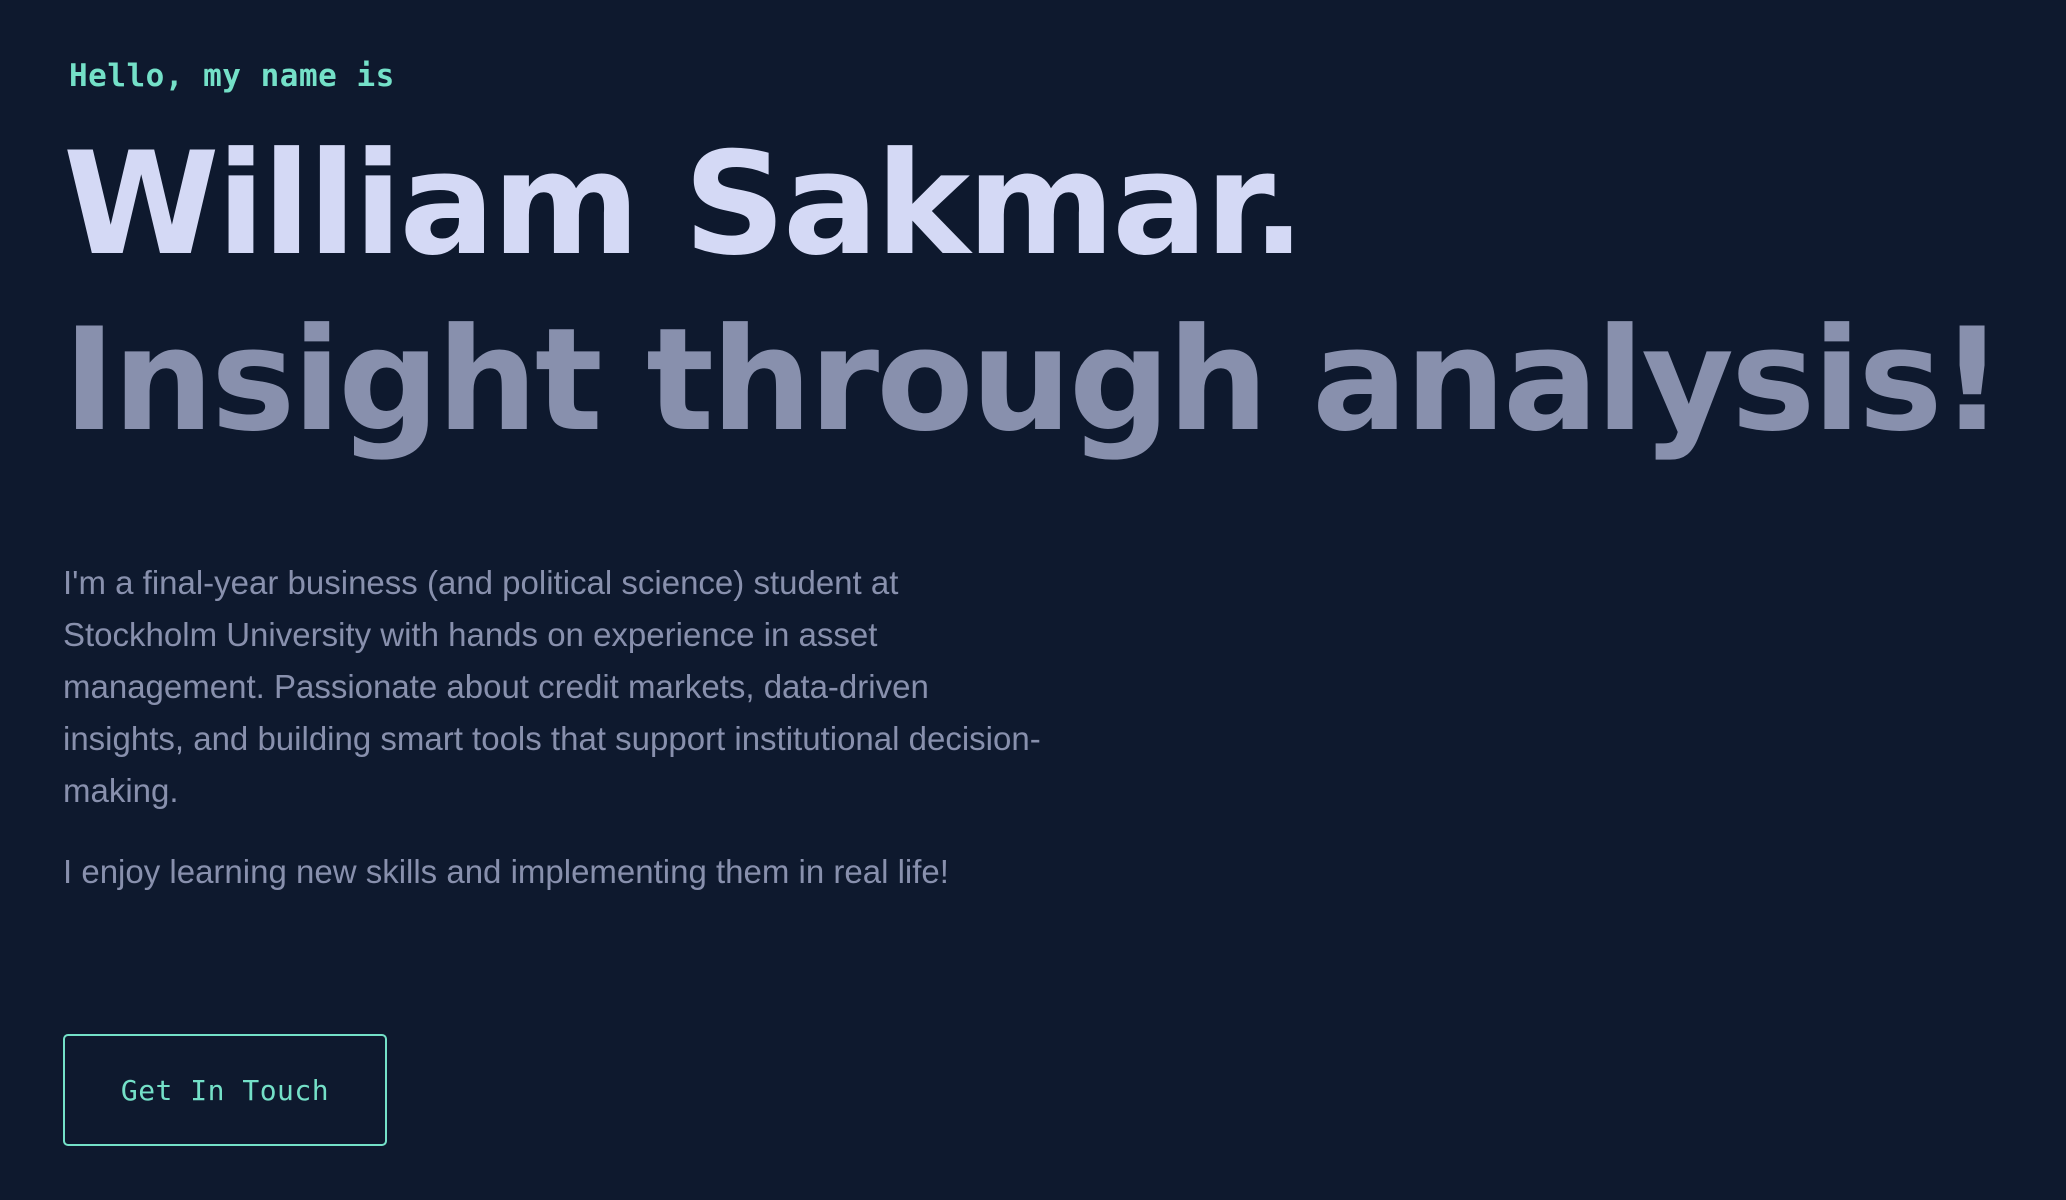 This screenshot has height=1200, width=2066. What do you see at coordinates (1033, 380) in the screenshot?
I see `hero-tagline: Insight through analysis!` at bounding box center [1033, 380].